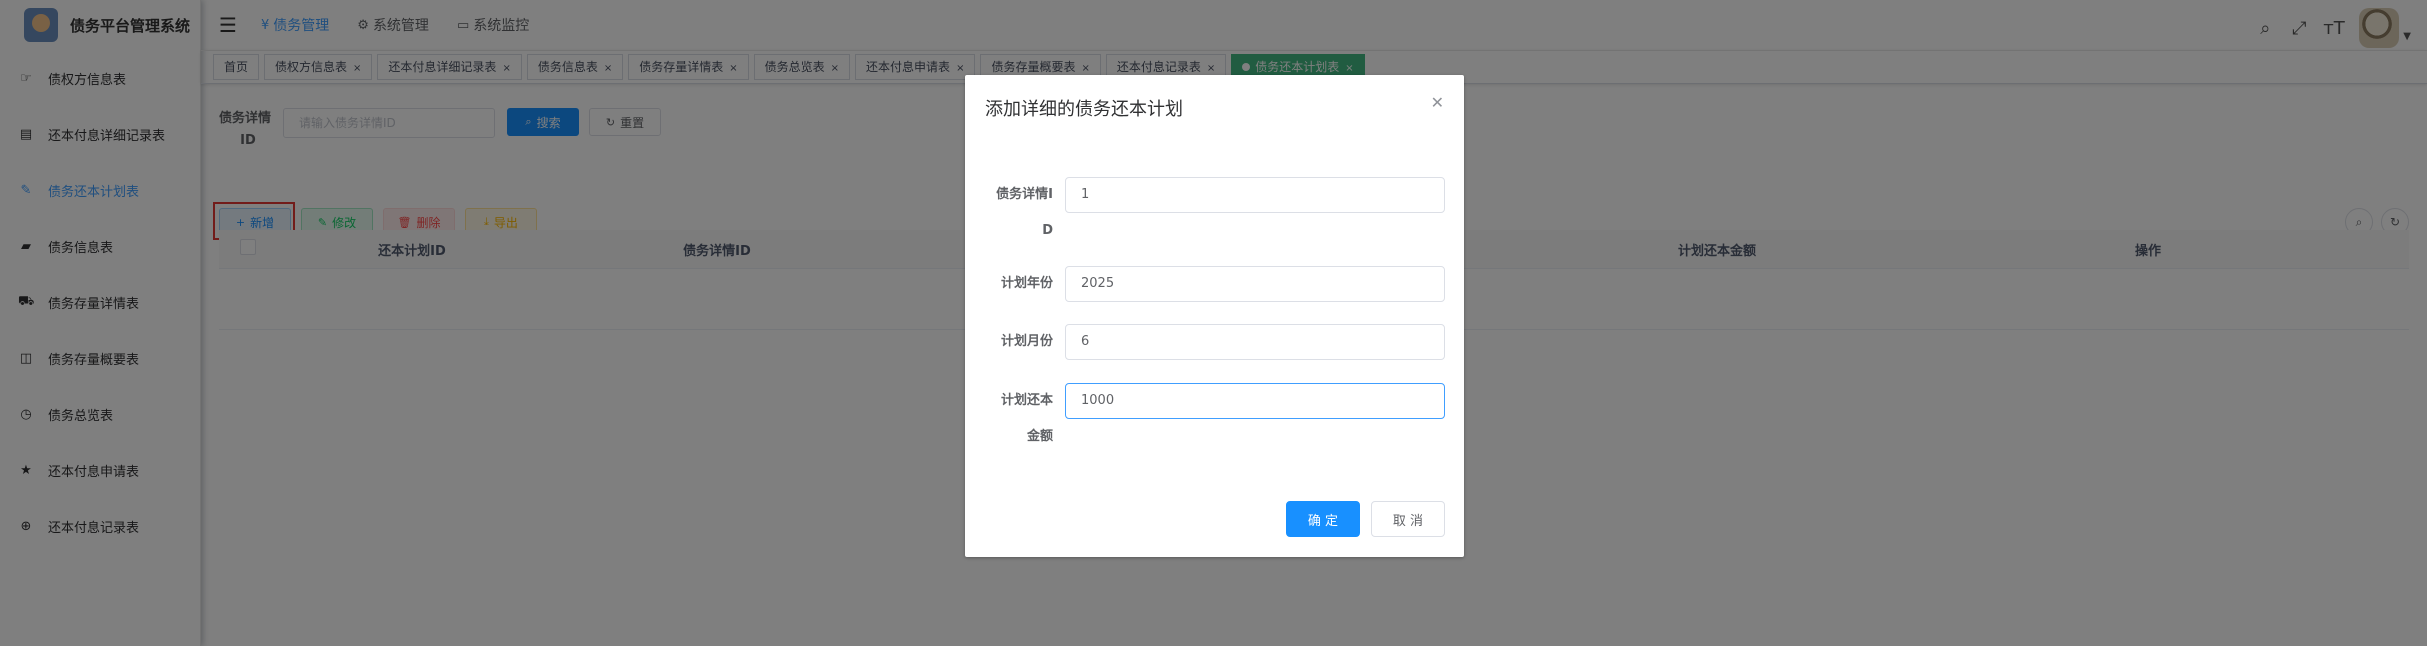 The height and width of the screenshot is (646, 2427). What do you see at coordinates (1026, 341) in the screenshot?
I see `form-label-line1: 计划月份` at bounding box center [1026, 341].